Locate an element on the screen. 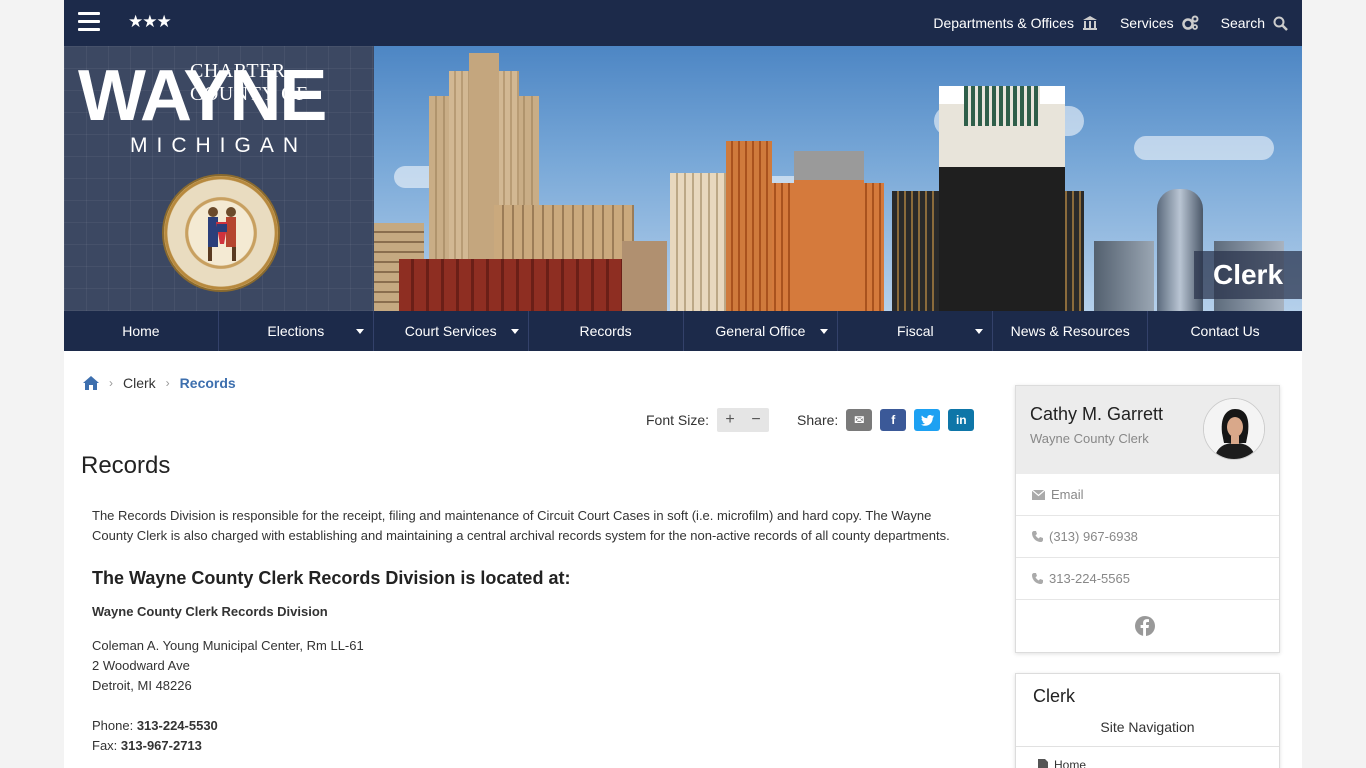 Image resolution: width=1366 pixels, height=768 pixels. official-role: Wayne County Clerk is located at coordinates (1089, 438).